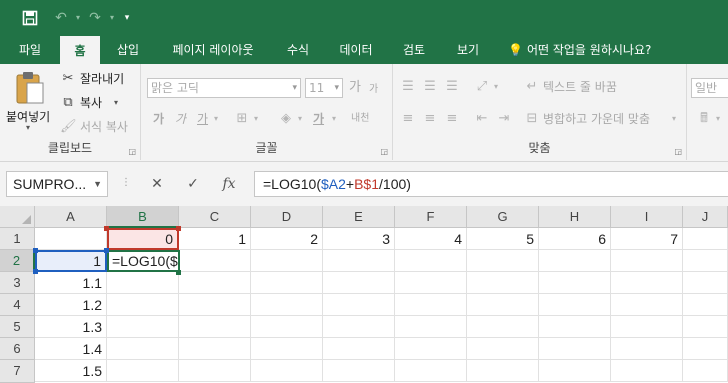 Image resolution: width=728 pixels, height=383 pixels. I want to click on cell-d7, so click(287, 371).